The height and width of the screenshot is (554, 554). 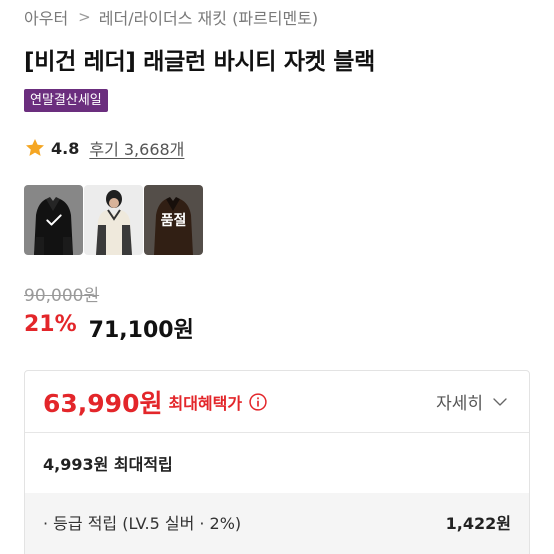 I want to click on best-price: 63,990원, so click(x=103, y=403).